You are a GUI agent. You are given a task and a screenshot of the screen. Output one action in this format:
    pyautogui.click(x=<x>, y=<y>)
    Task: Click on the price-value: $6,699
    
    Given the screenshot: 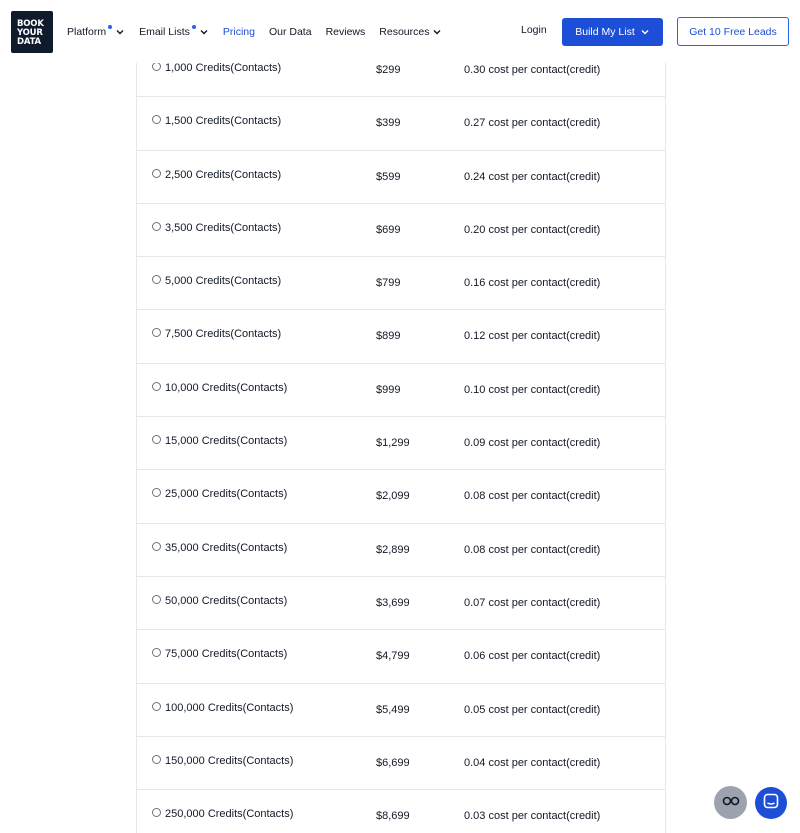 What is the action you would take?
    pyautogui.click(x=393, y=762)
    